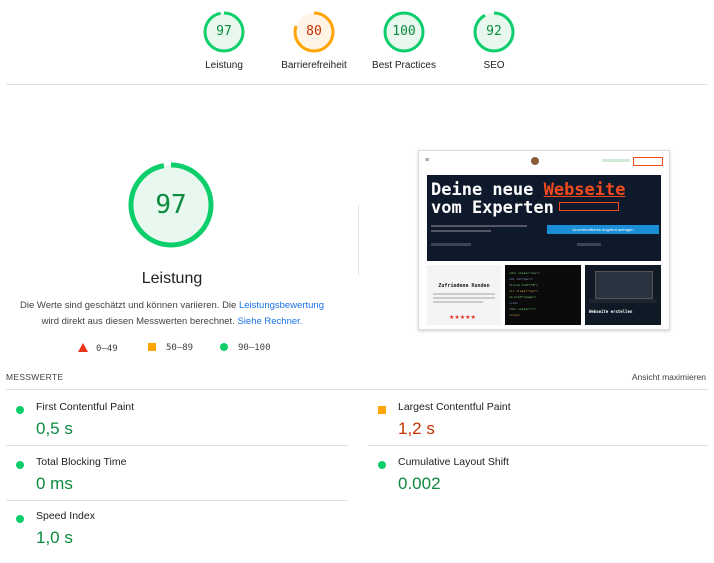  What do you see at coordinates (669, 377) in the screenshot?
I see `expand-view-toggle: Ansicht maximieren` at bounding box center [669, 377].